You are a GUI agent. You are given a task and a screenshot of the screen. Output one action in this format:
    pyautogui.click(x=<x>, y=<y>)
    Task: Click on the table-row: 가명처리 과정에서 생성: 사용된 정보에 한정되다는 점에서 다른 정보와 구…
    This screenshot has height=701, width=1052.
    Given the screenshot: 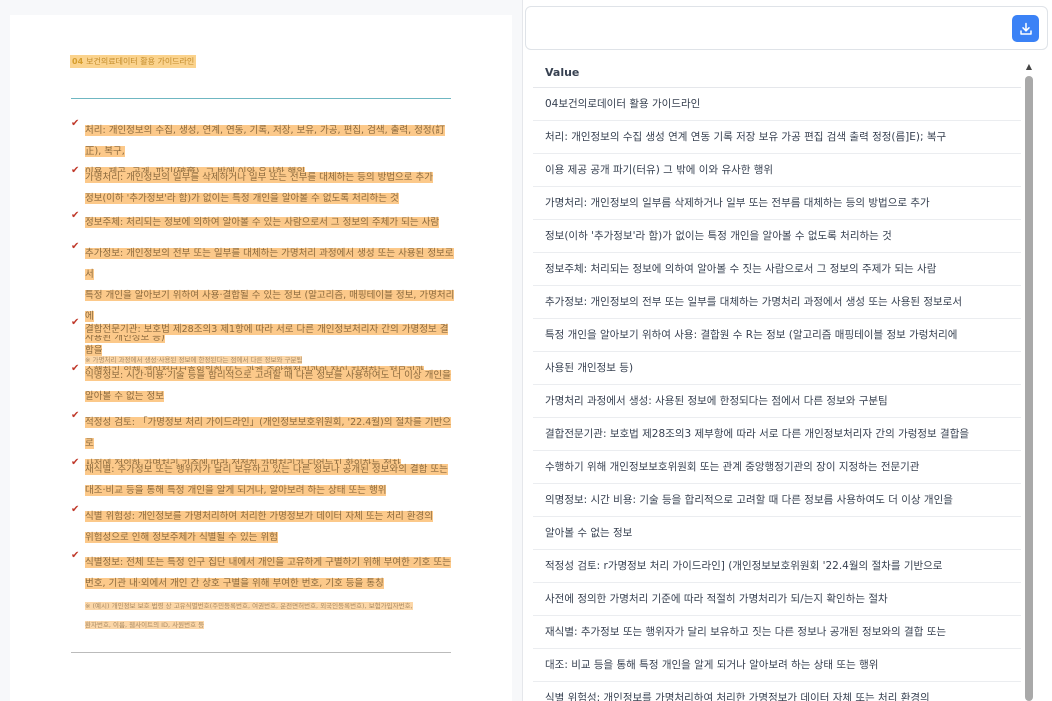 What is the action you would take?
    pyautogui.click(x=777, y=401)
    